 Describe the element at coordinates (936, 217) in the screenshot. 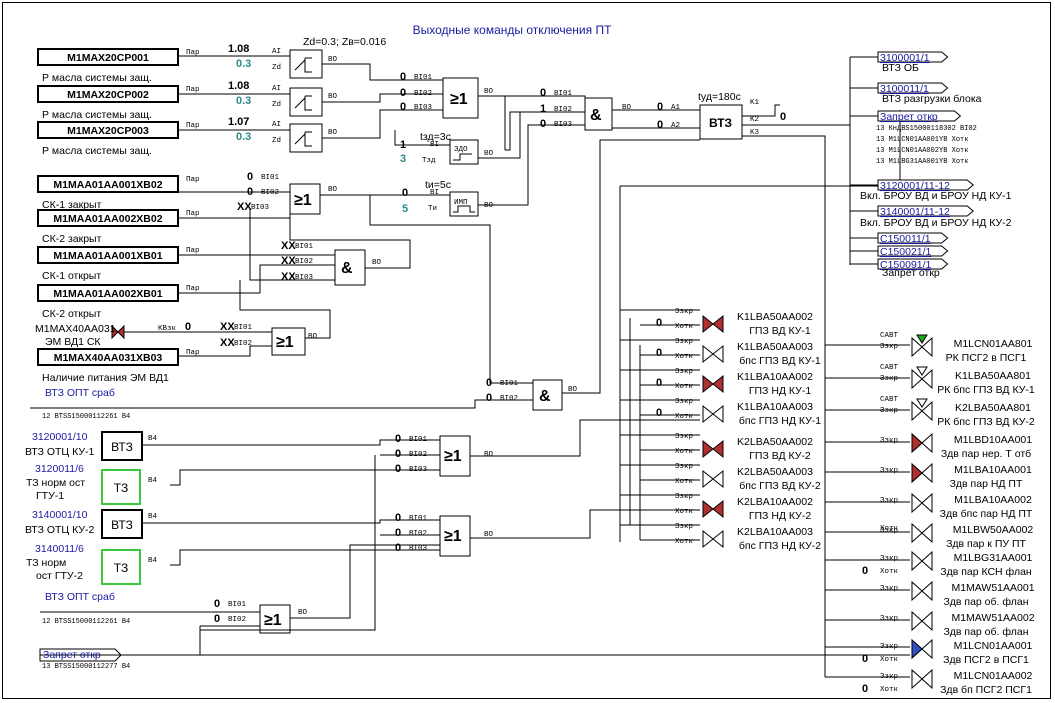

I see `output-5: 3140001/11-12Вкл. БРОУ ВД и БРОУ НД КУ-2` at that location.